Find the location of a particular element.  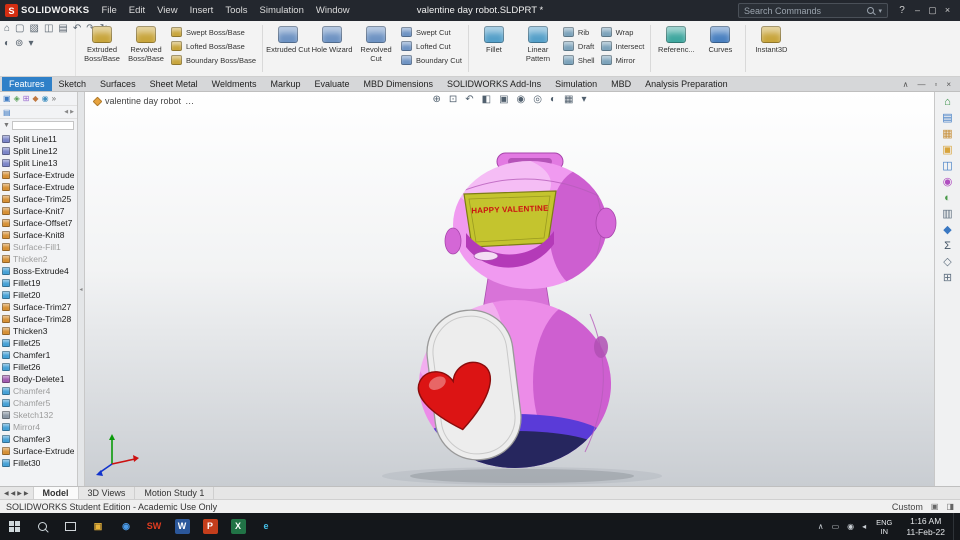

taskbar-app-icon: SW is located at coordinates (154, 526).